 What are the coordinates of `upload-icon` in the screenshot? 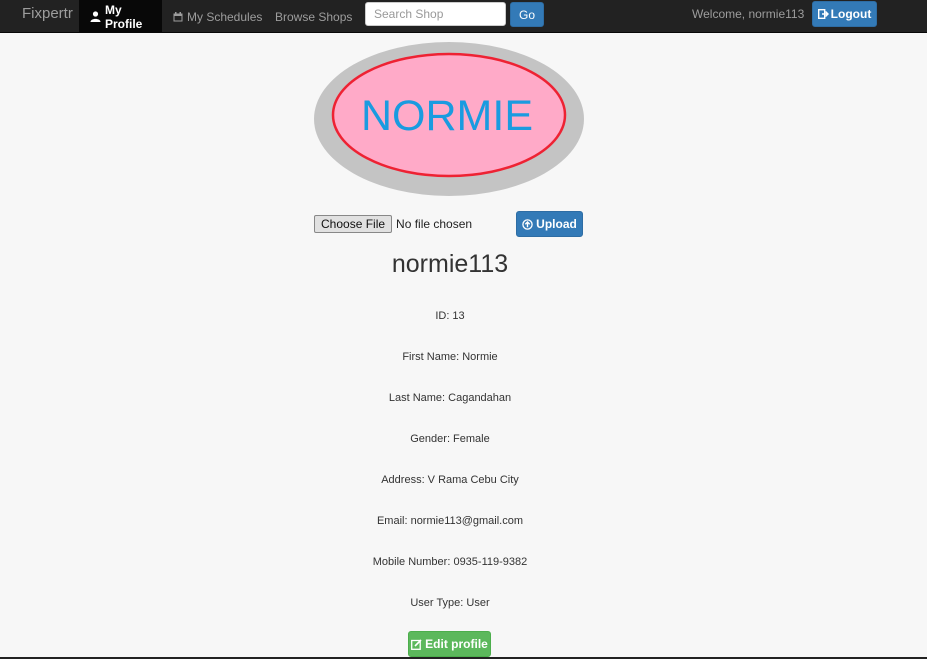 It's located at (527, 224).